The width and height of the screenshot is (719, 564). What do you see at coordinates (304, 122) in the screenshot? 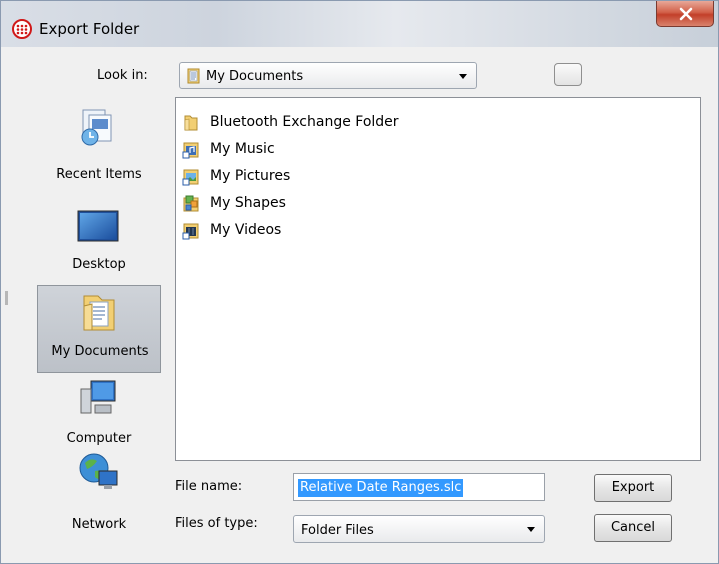
I see `file-name: Bluetooth Exchange Folder` at bounding box center [304, 122].